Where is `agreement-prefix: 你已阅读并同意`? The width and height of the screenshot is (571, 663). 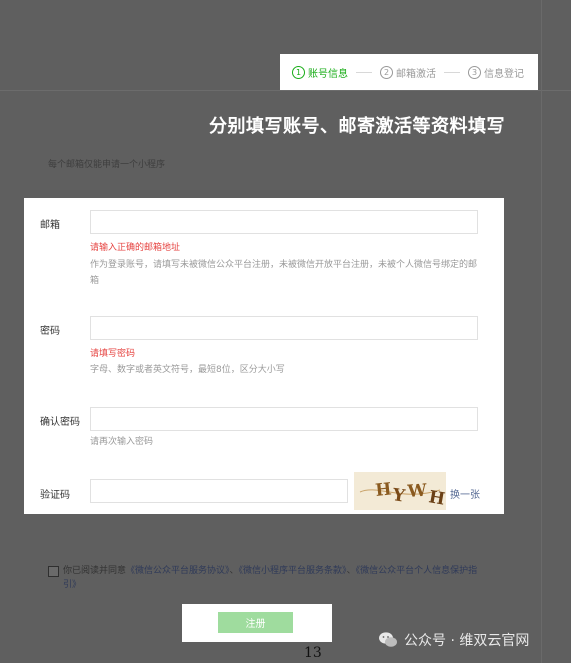 agreement-prefix: 你已阅读并同意 is located at coordinates (95, 571).